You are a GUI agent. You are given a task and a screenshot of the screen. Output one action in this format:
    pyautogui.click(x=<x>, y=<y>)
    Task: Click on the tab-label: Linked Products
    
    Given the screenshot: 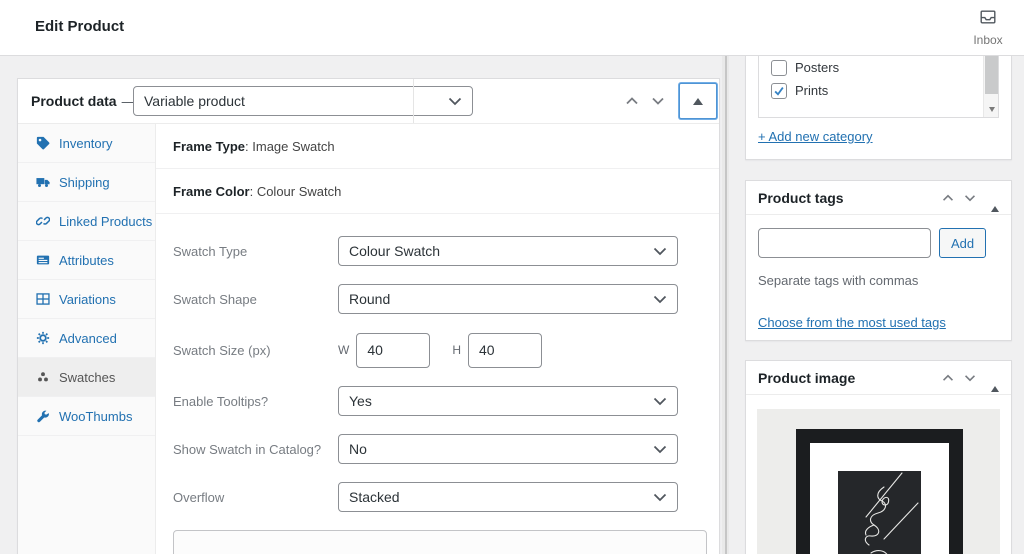 What is the action you would take?
    pyautogui.click(x=106, y=221)
    